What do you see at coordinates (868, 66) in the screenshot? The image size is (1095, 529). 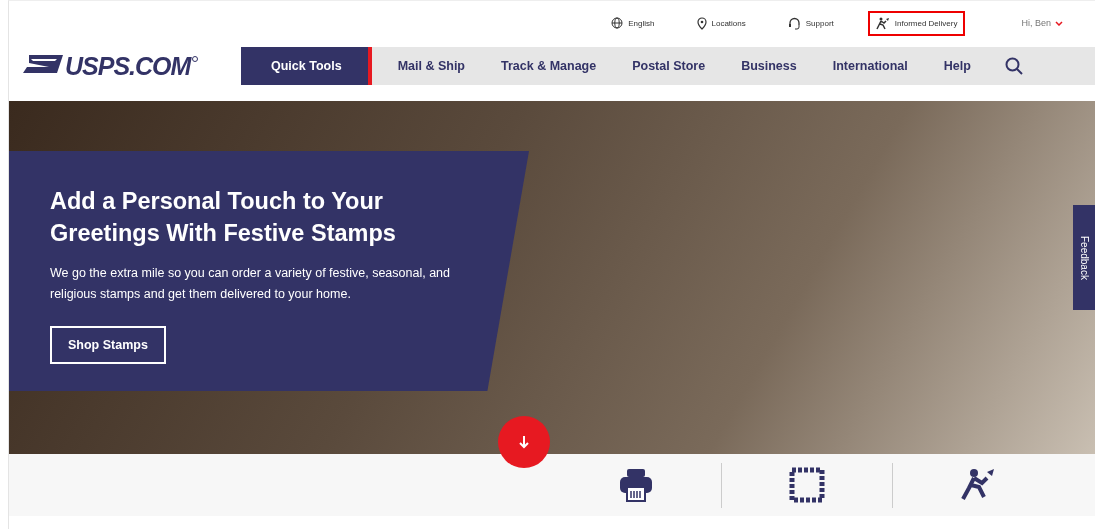 I see `nav-tab: International` at bounding box center [868, 66].